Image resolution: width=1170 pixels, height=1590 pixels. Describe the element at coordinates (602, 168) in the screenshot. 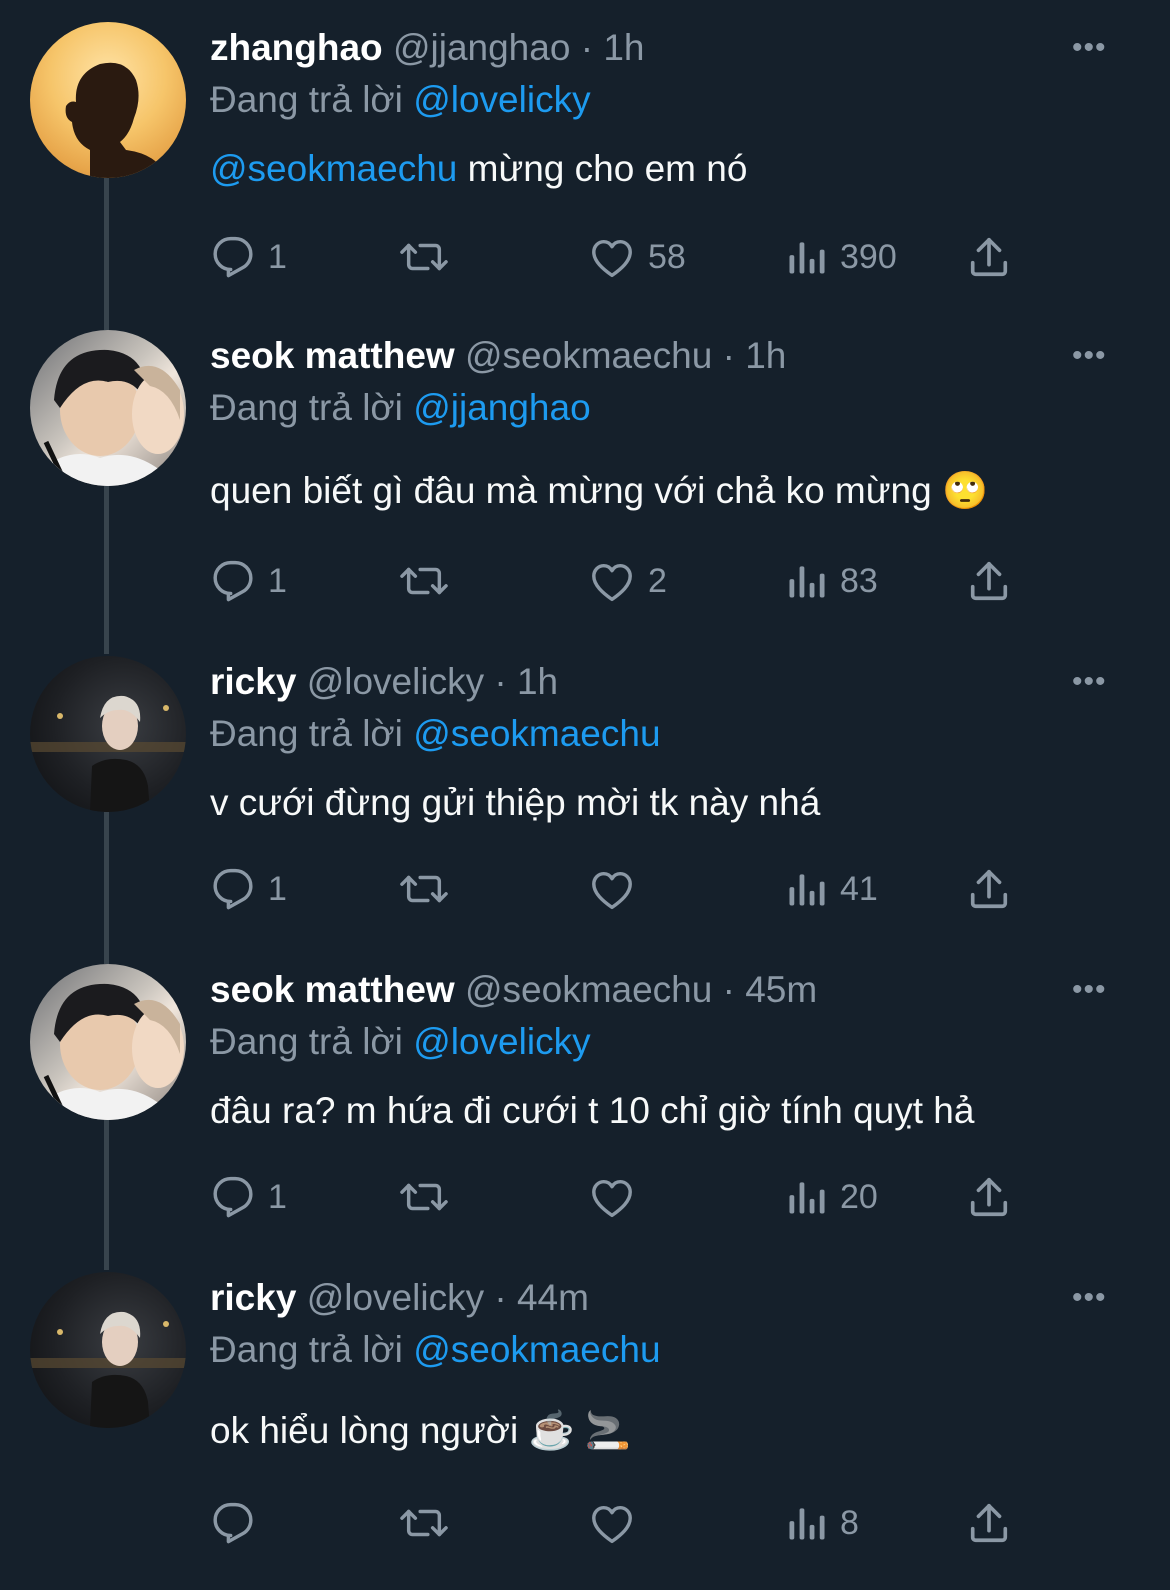

I see `tweet-body: mừng cho em nó` at that location.